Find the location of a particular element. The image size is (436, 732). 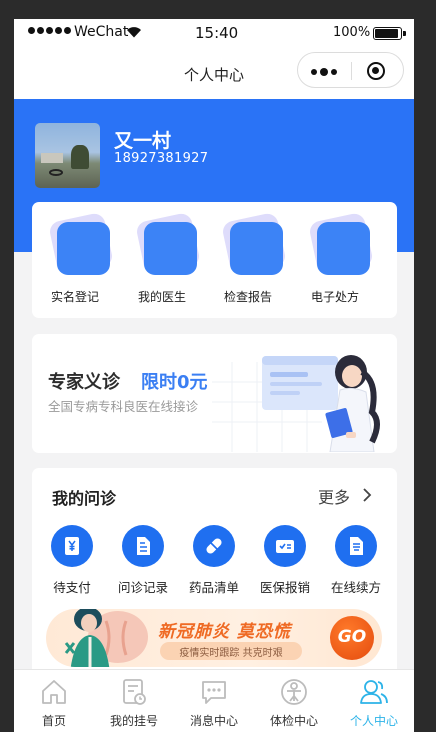

service-drug-list: 药品清单 is located at coordinates (214, 560).